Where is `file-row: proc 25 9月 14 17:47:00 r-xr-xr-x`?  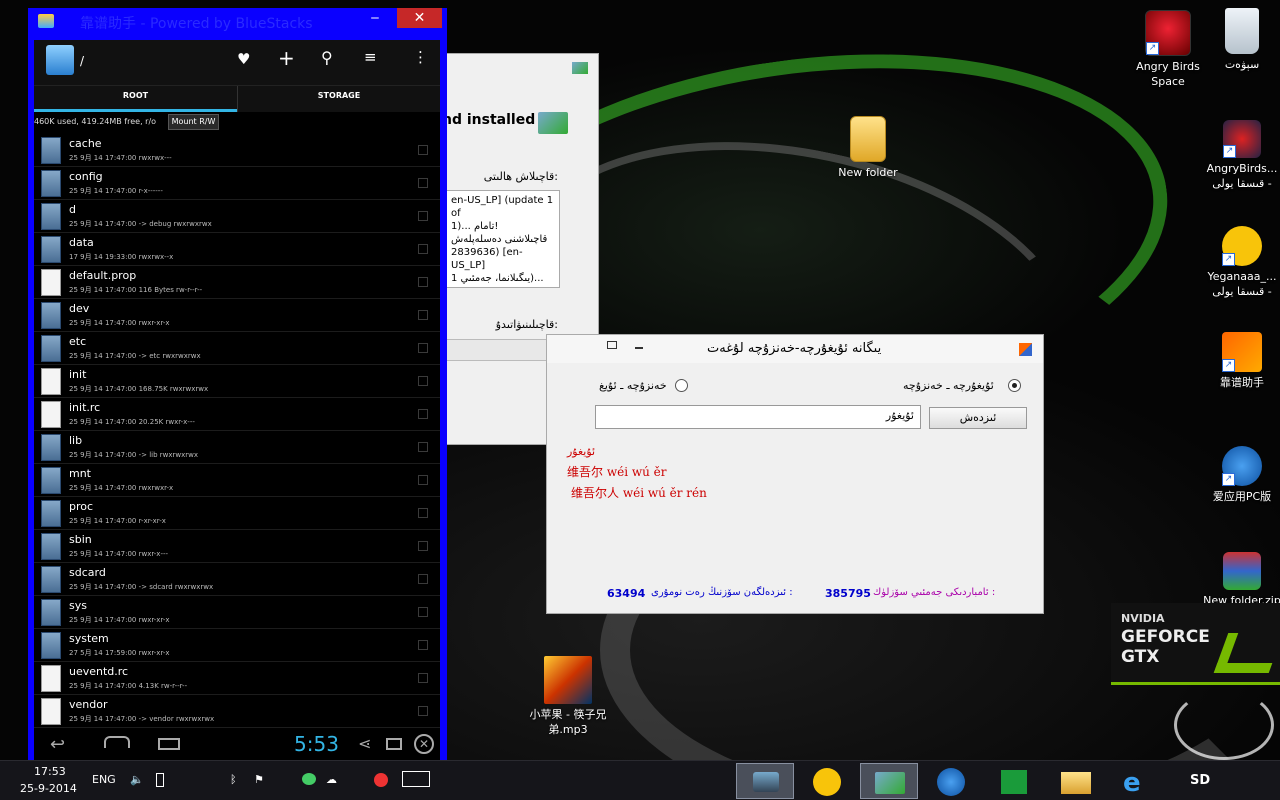
file-row: proc 25 9月 14 17:47:00 r-xr-xr-x is located at coordinates (237, 513).